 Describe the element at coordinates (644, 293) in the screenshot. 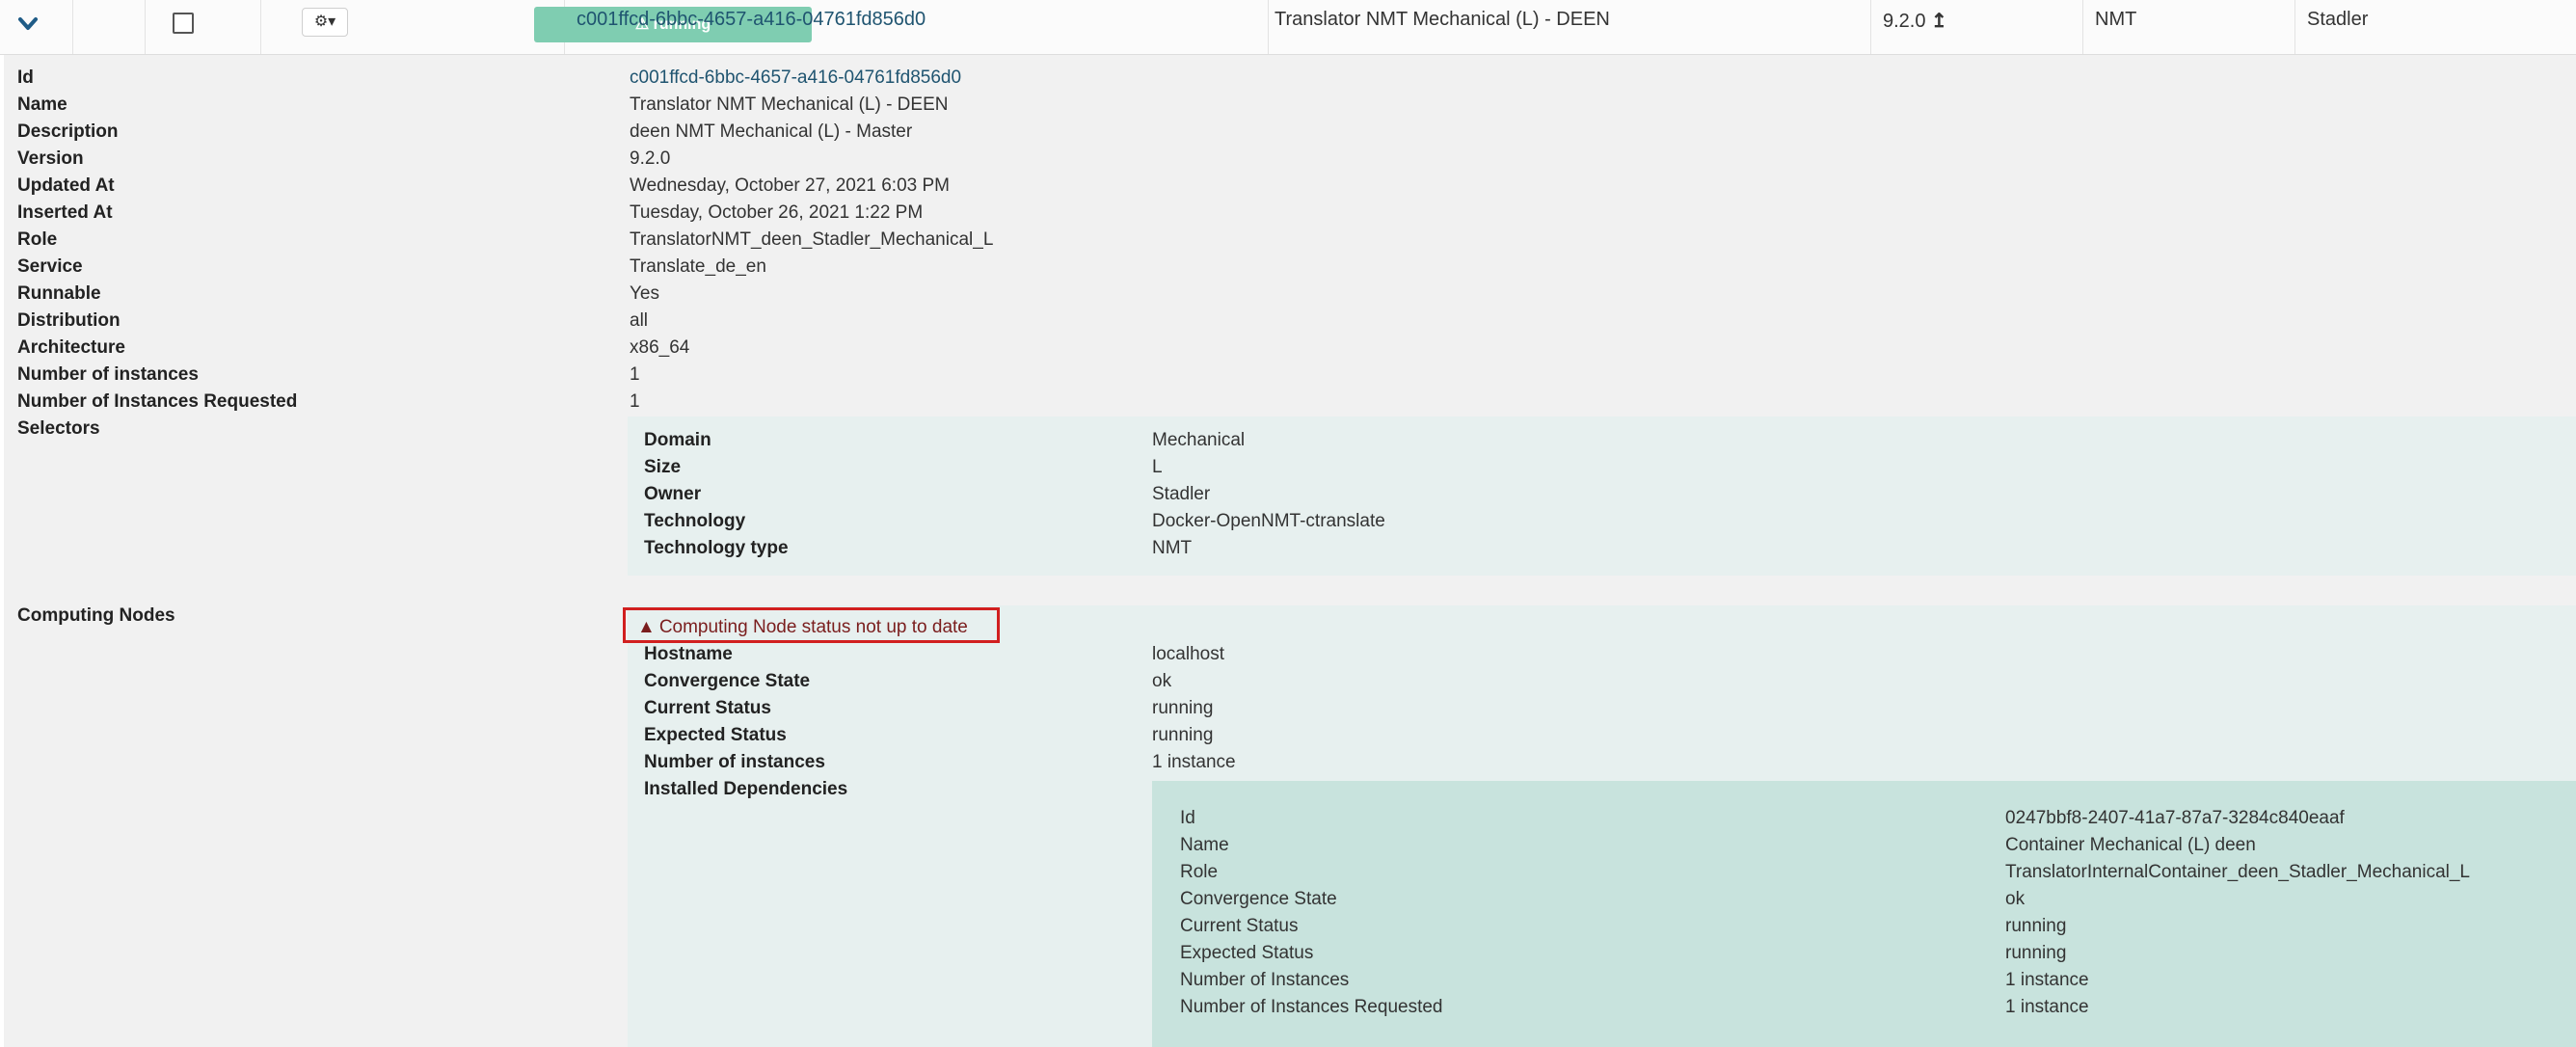

I see `detail-value: Yes` at that location.